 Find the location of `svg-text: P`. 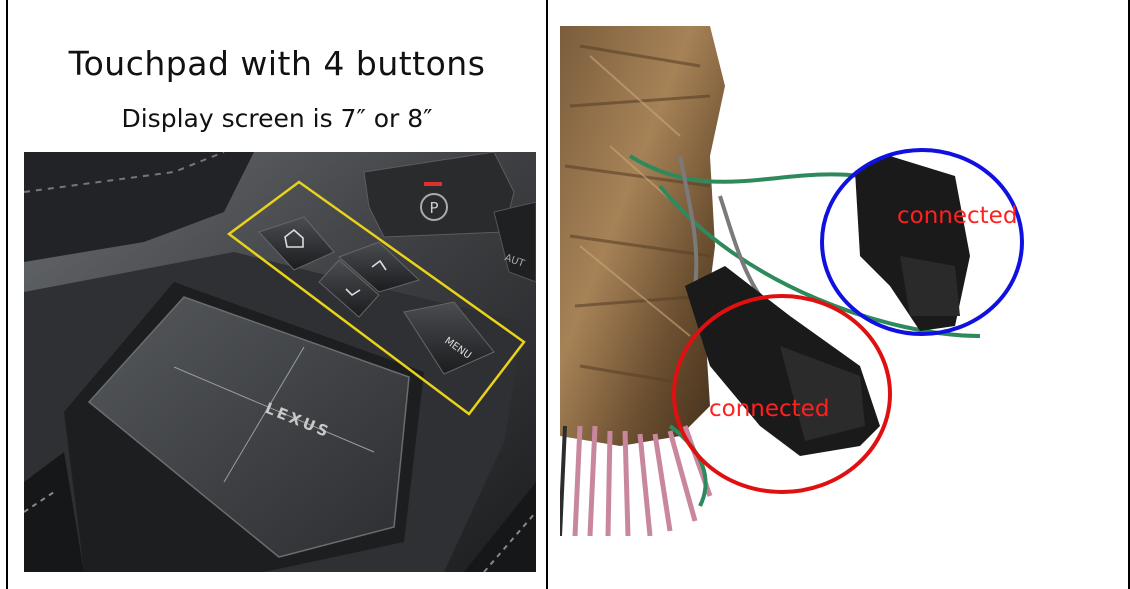

svg-text: P is located at coordinates (433, 208).